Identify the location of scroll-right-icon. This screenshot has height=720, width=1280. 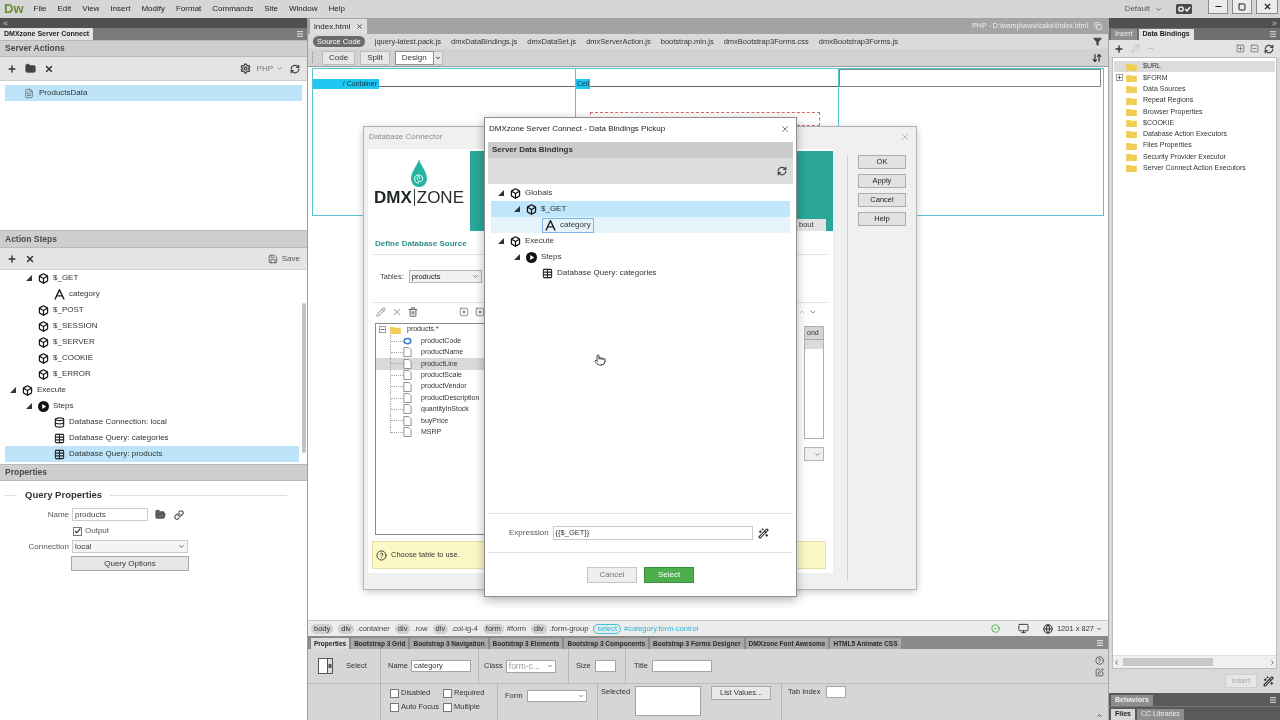
(1272, 662).